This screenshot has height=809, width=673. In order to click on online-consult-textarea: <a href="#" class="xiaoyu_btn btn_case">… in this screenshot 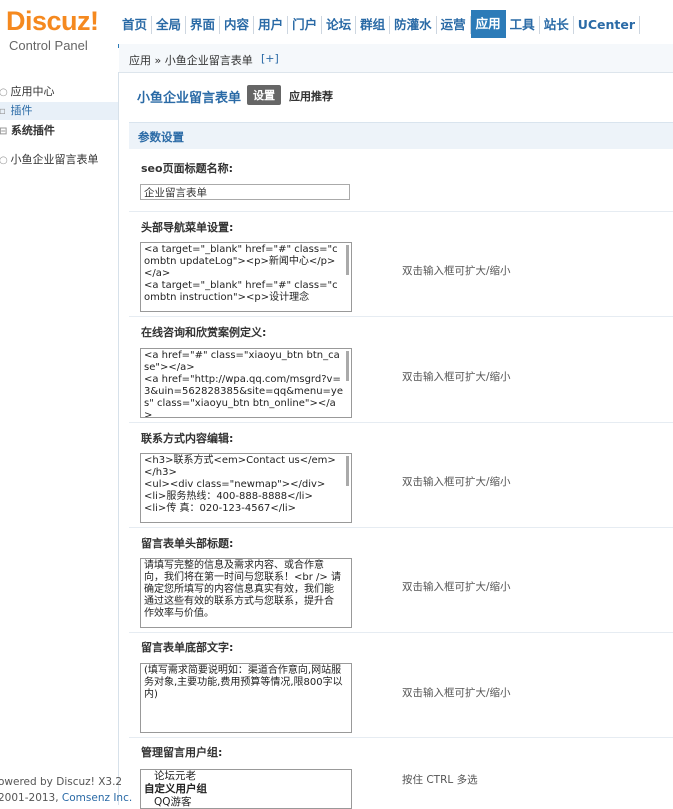, I will do `click(246, 383)`.